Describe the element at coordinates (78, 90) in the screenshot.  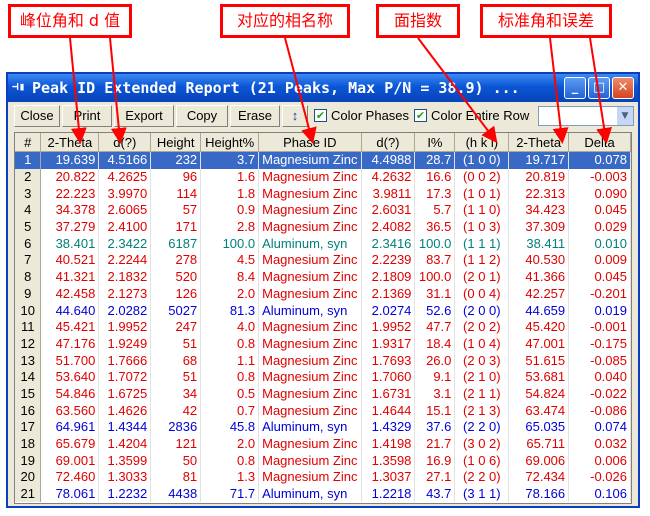
I see `arrow-peak-position` at that location.